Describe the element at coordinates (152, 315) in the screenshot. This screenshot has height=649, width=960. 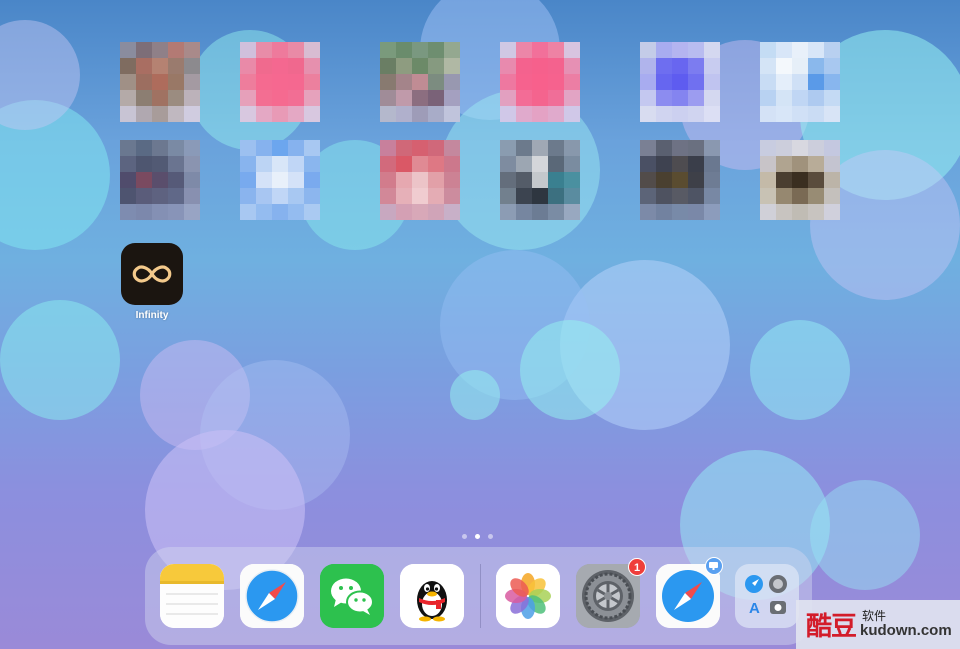
I see `infinity-app-label: Infinity` at that location.